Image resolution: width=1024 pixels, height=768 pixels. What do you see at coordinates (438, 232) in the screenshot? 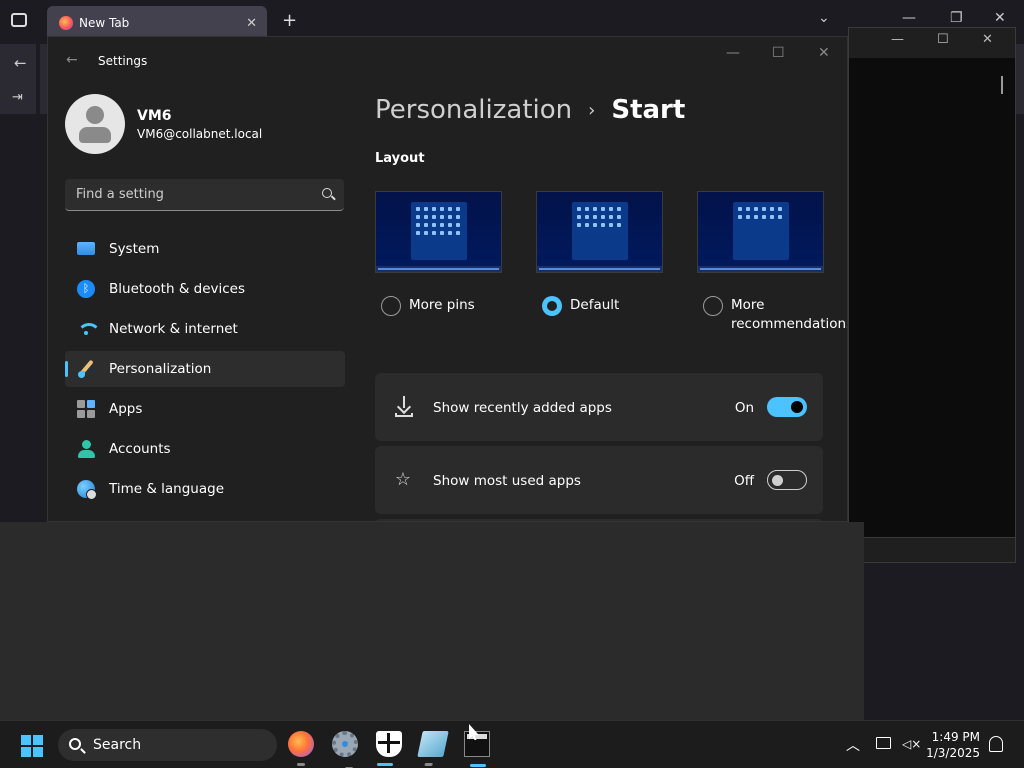
I see `layout-preview-more-pins` at bounding box center [438, 232].